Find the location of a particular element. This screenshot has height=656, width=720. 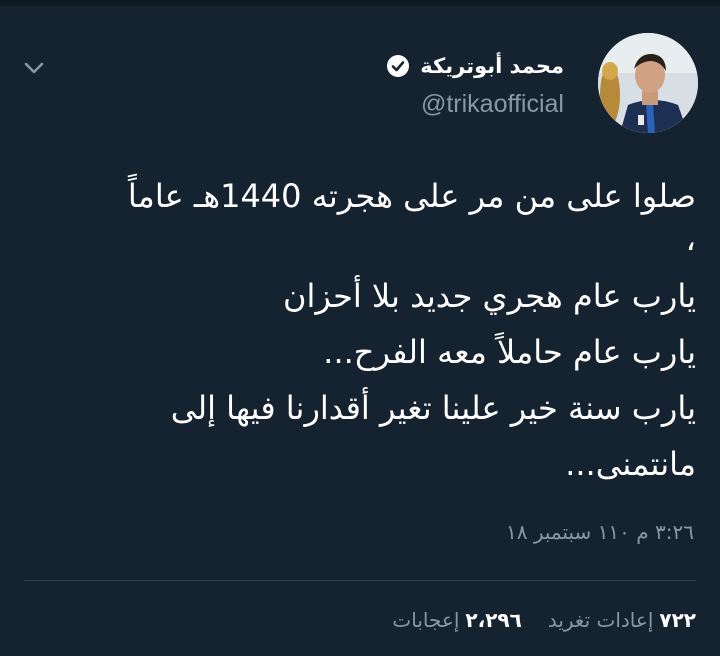

likes-stat: ٢،٢٩٦ إعجابات is located at coordinates (456, 620).